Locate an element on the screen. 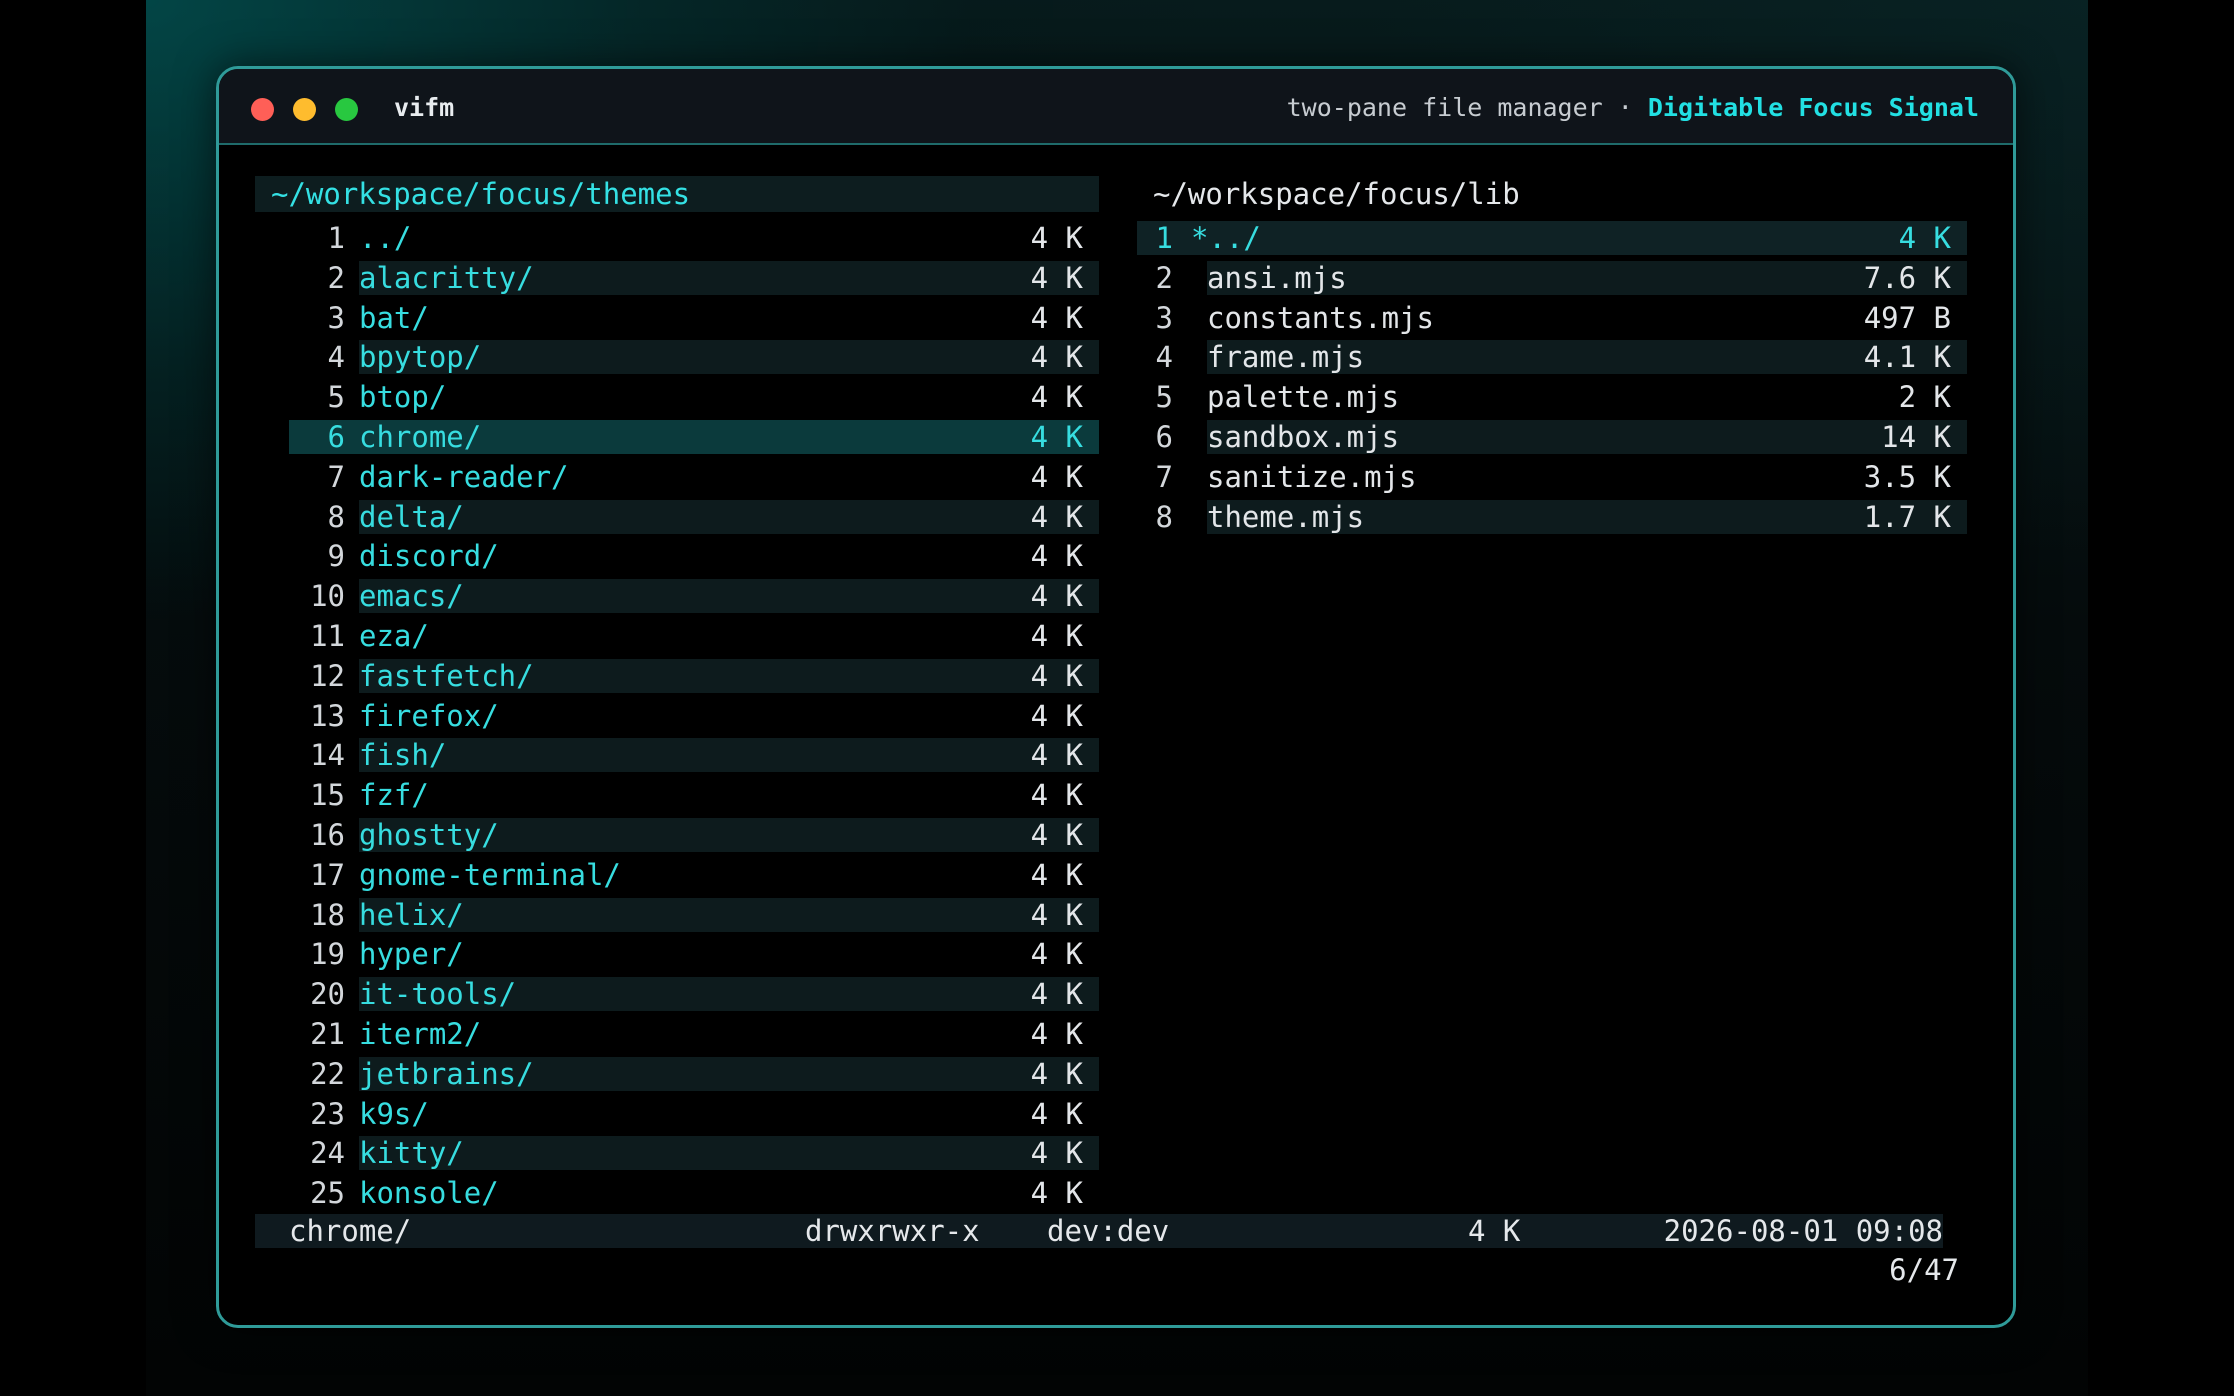 The image size is (2234, 1396). file-row: 7 sanitize.mjs 3.5 K is located at coordinates (1552, 478).